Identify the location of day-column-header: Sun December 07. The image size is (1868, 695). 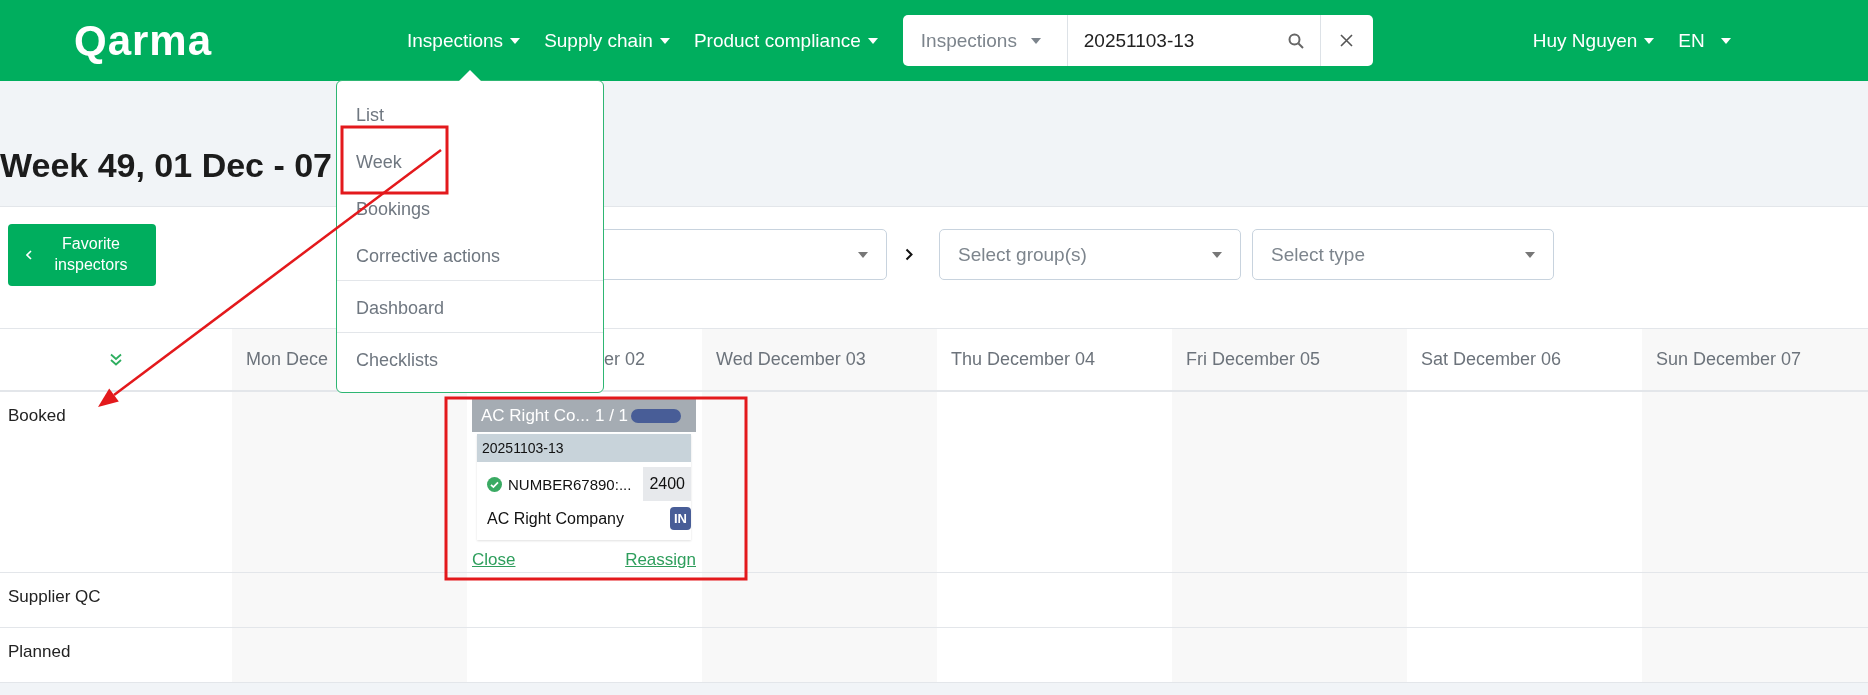
(1755, 360).